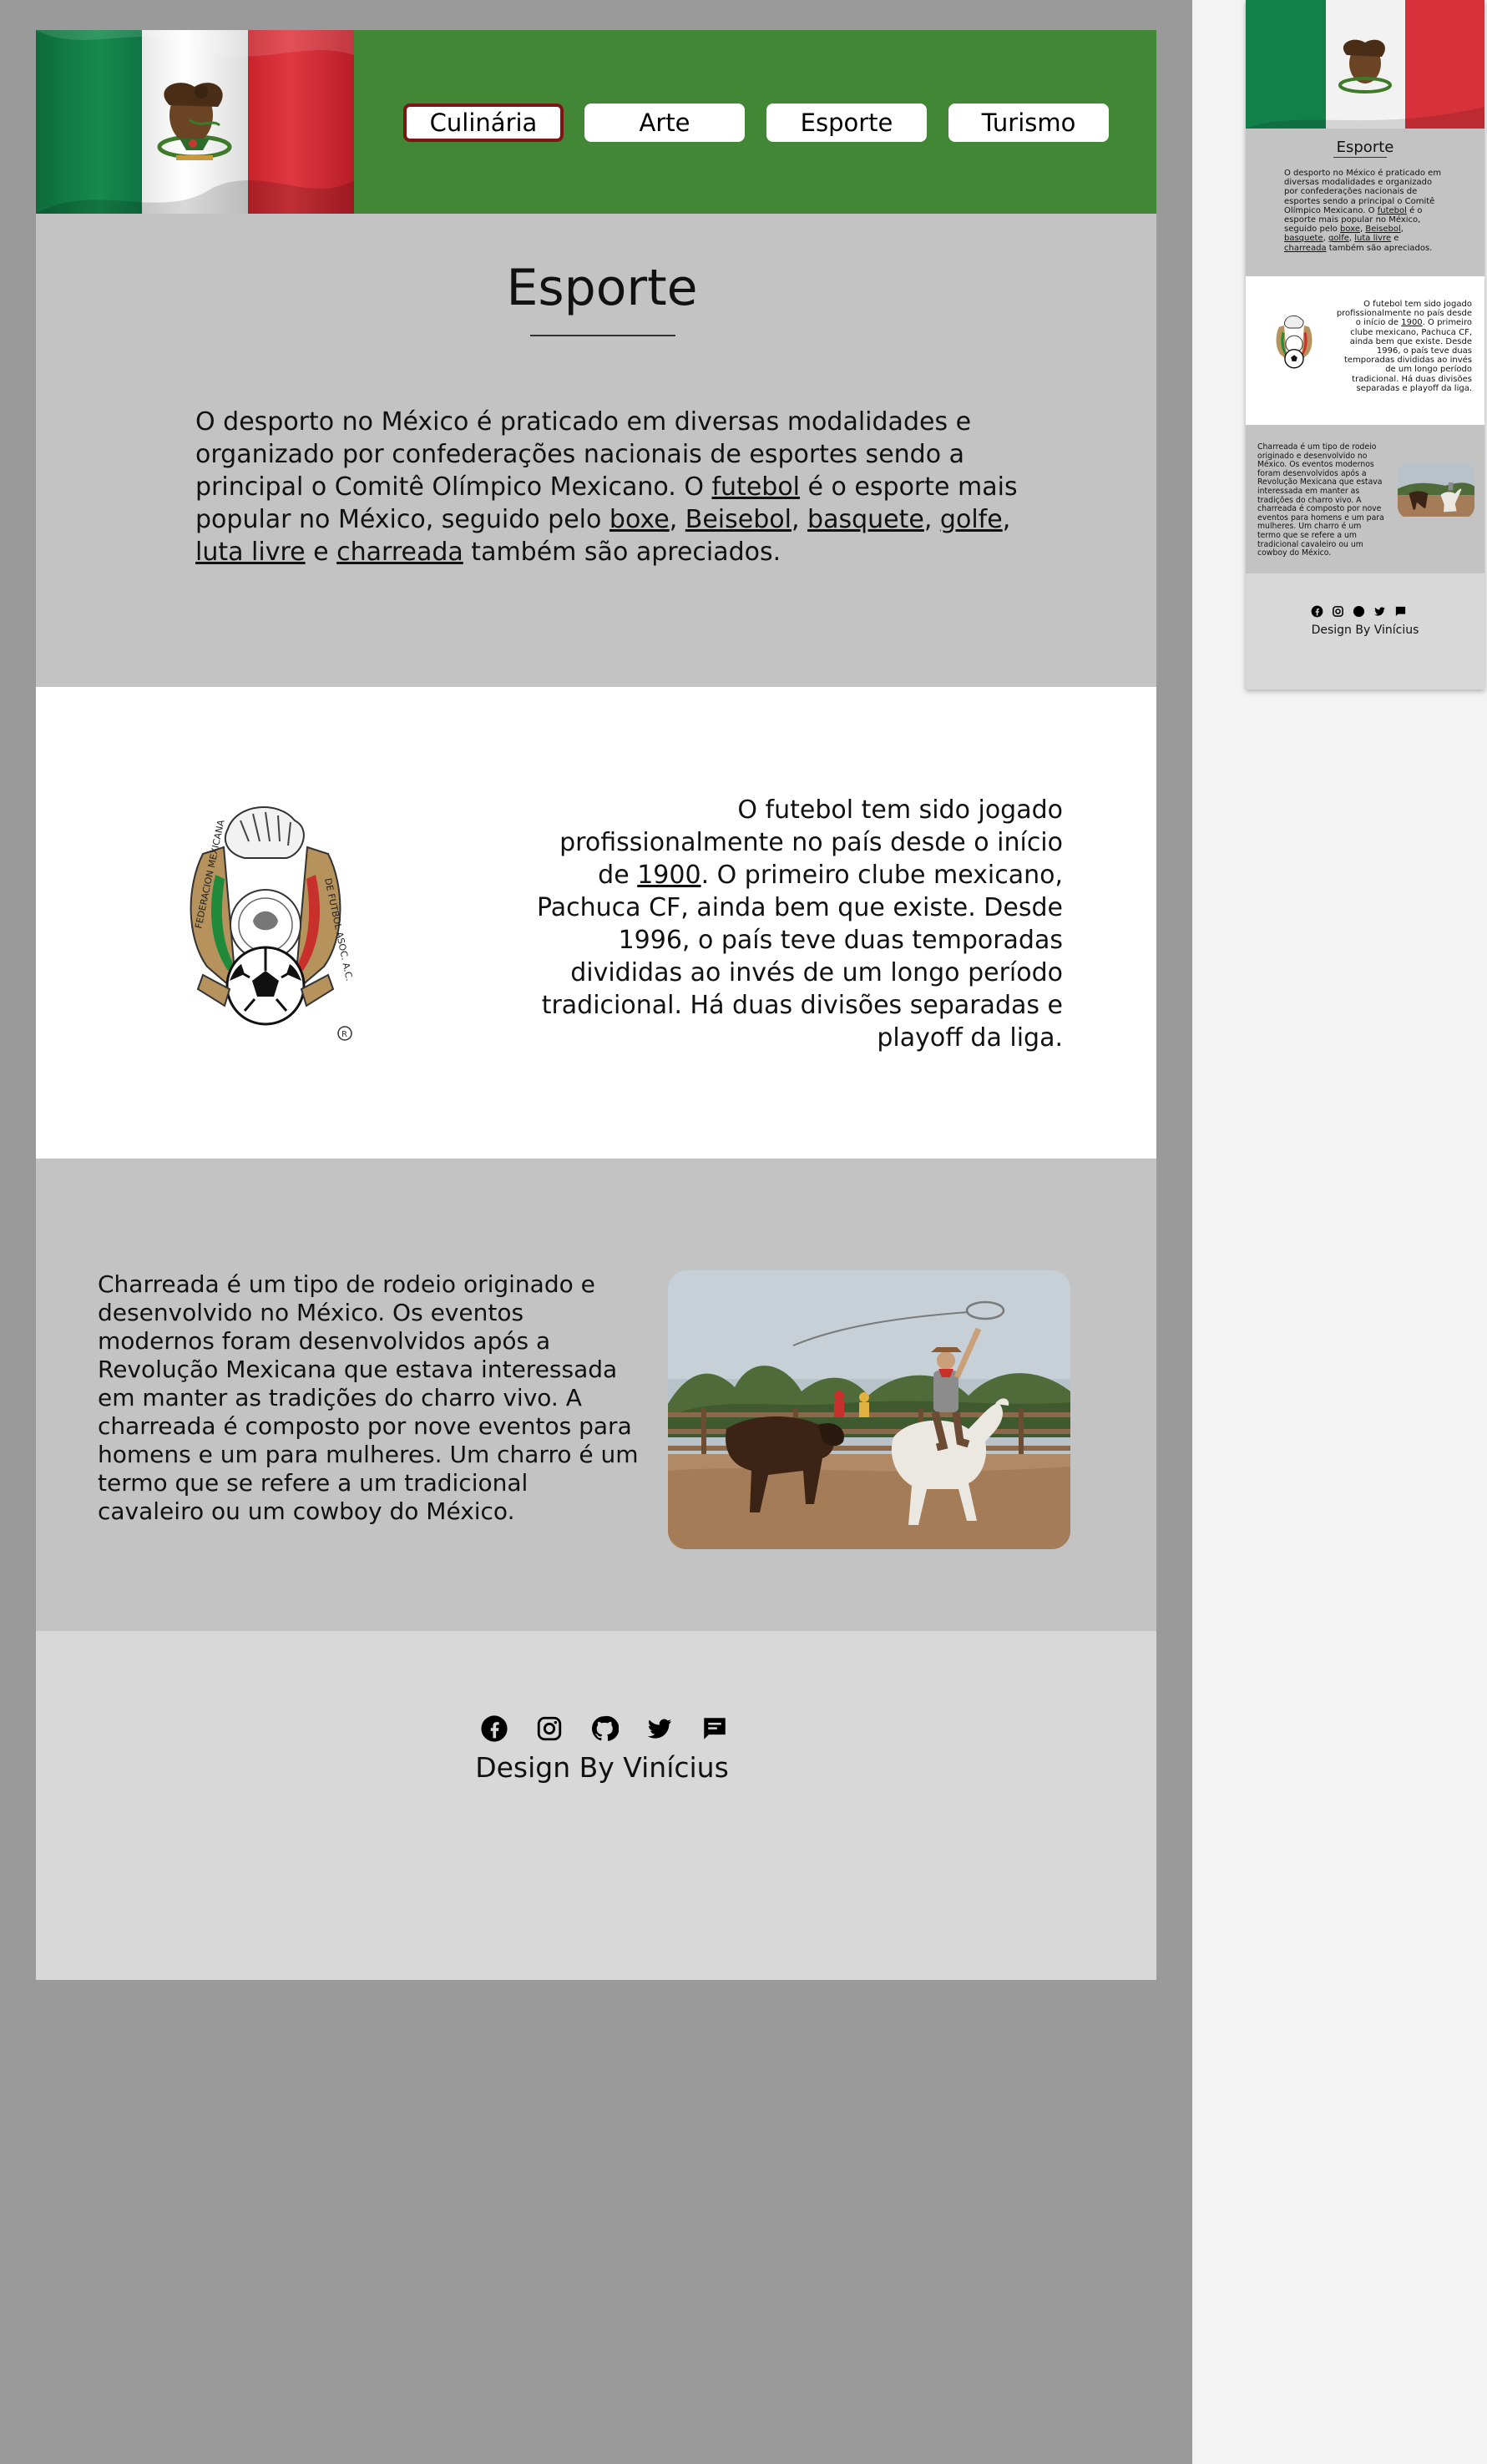 This screenshot has width=1487, height=2464. I want to click on link-charreada: charreada, so click(399, 552).